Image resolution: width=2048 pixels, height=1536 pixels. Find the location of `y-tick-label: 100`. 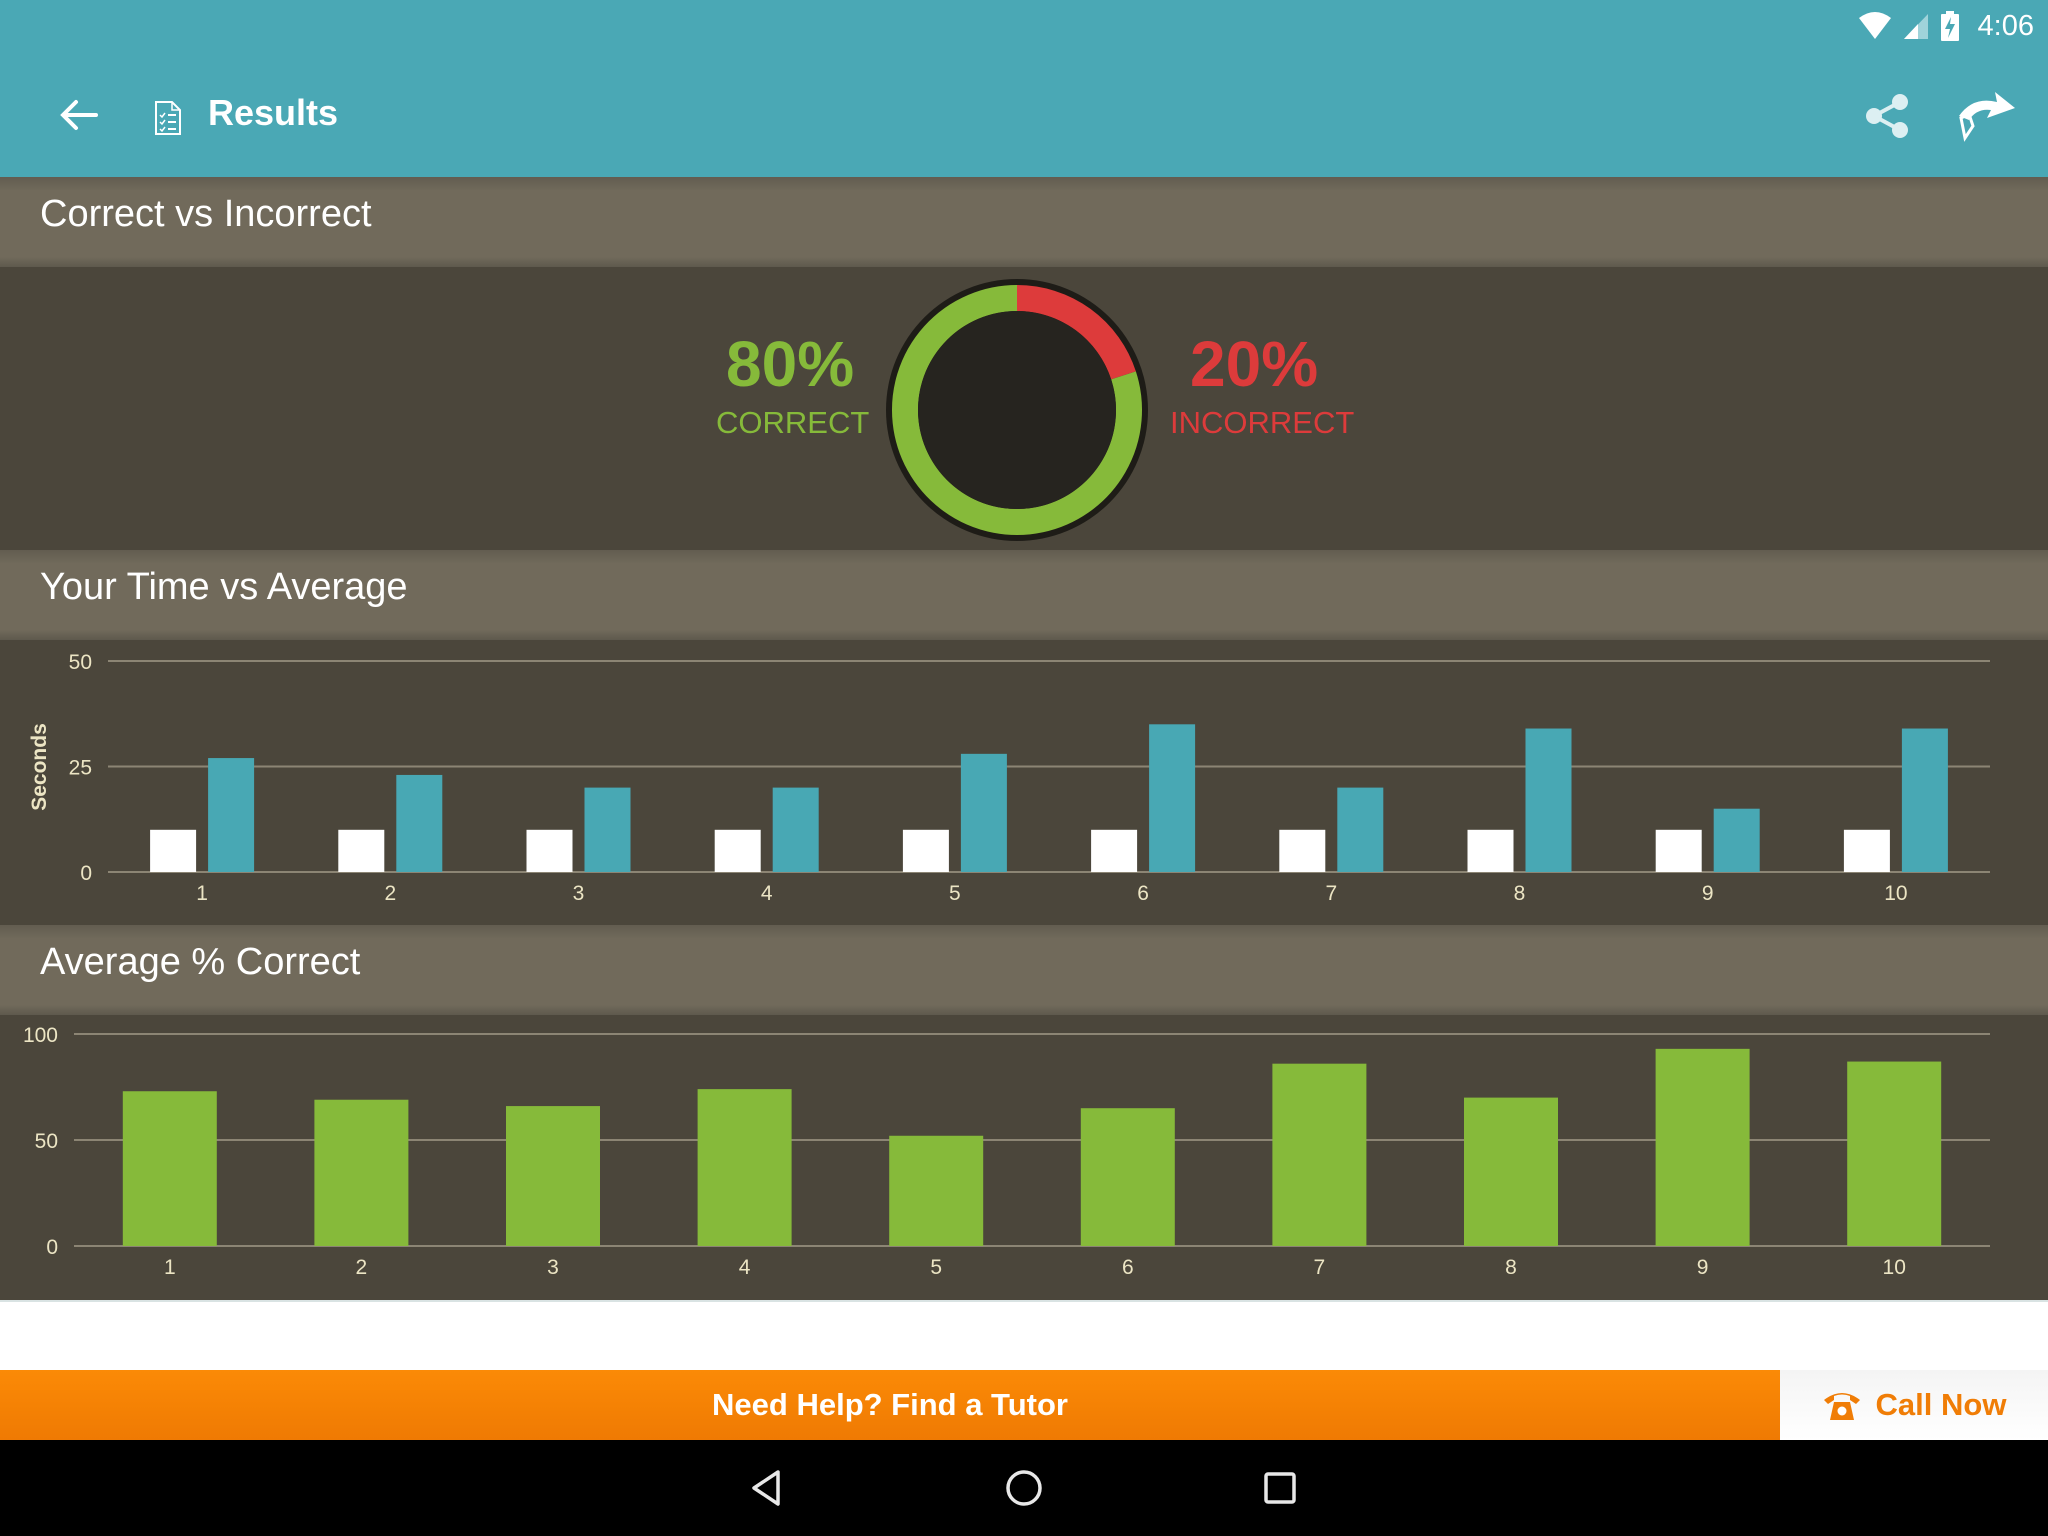

y-tick-label: 100 is located at coordinates (40, 1035).